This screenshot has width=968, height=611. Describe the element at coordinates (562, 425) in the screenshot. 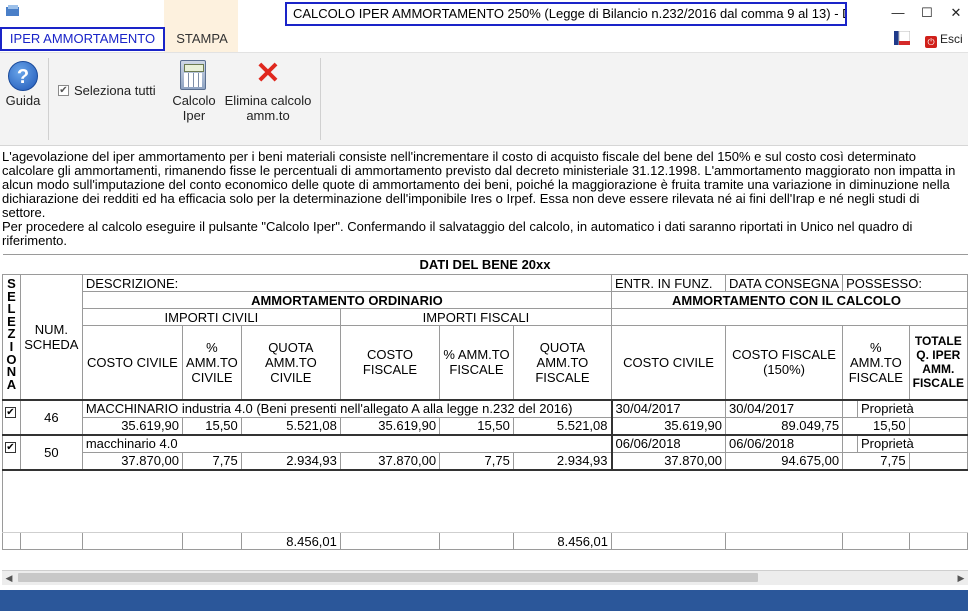

I see `row-quota-fiscale: 5.521,08` at that location.